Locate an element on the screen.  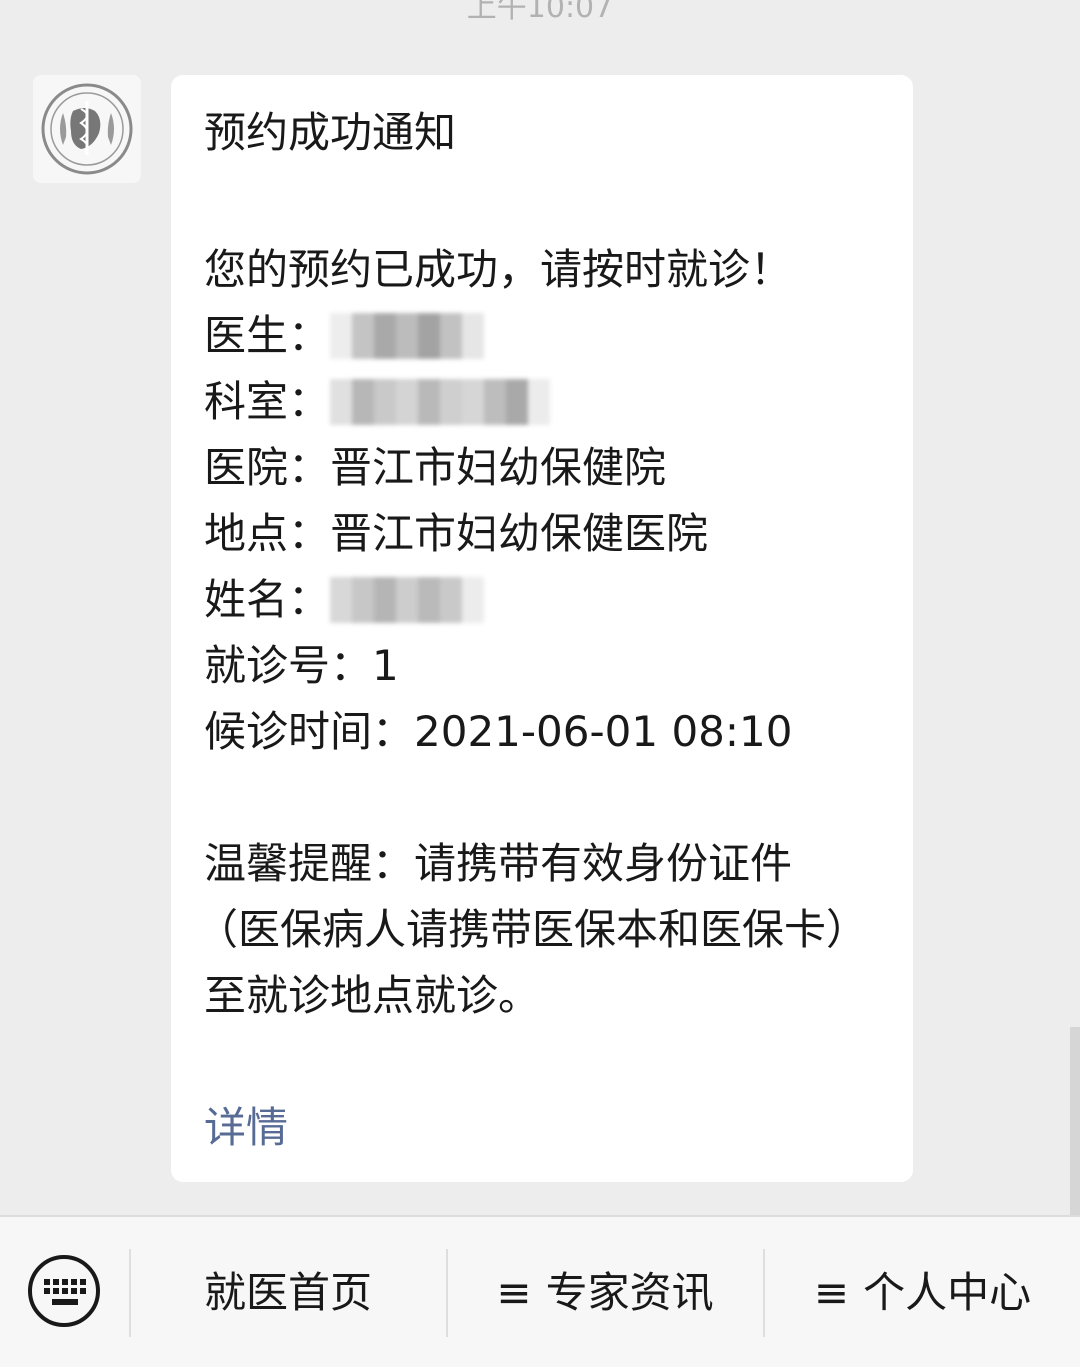
menu-item-label: 就医首页 is located at coordinates (287, 1292).